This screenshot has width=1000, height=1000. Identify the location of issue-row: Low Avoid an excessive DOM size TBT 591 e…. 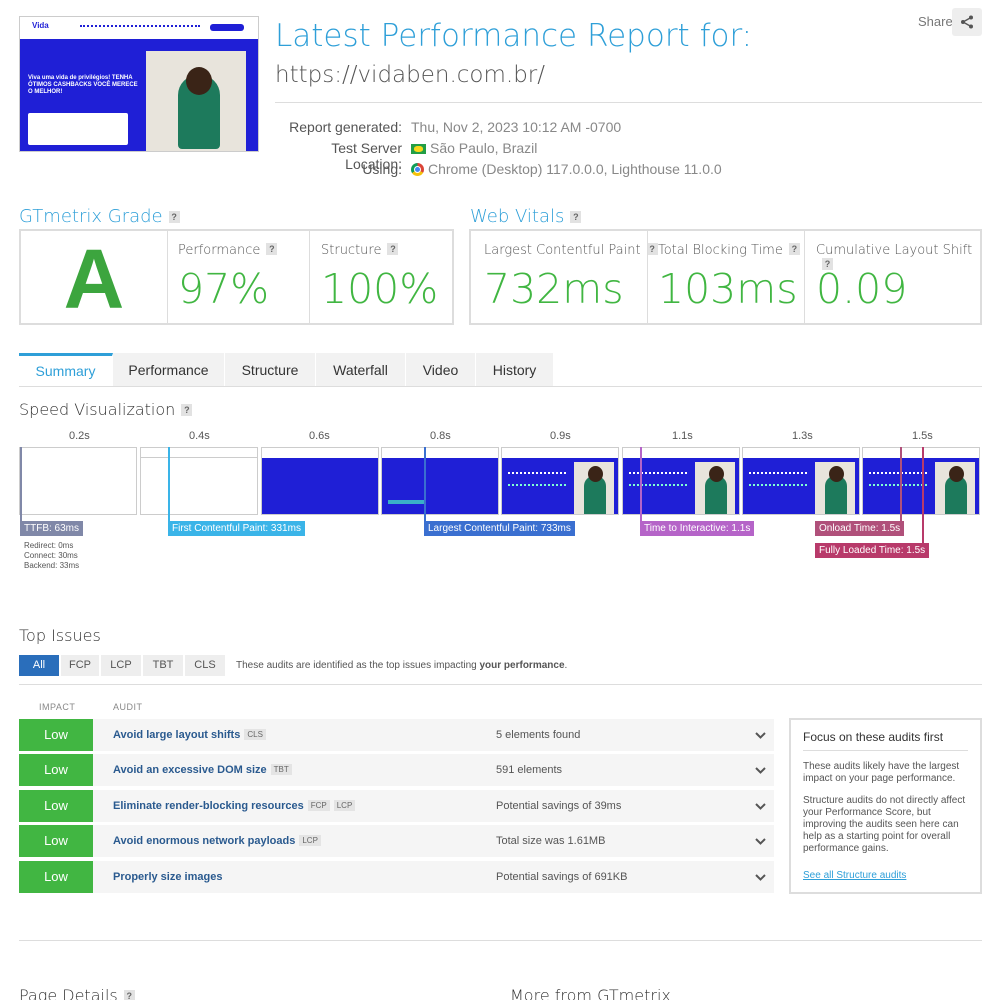
(396, 770).